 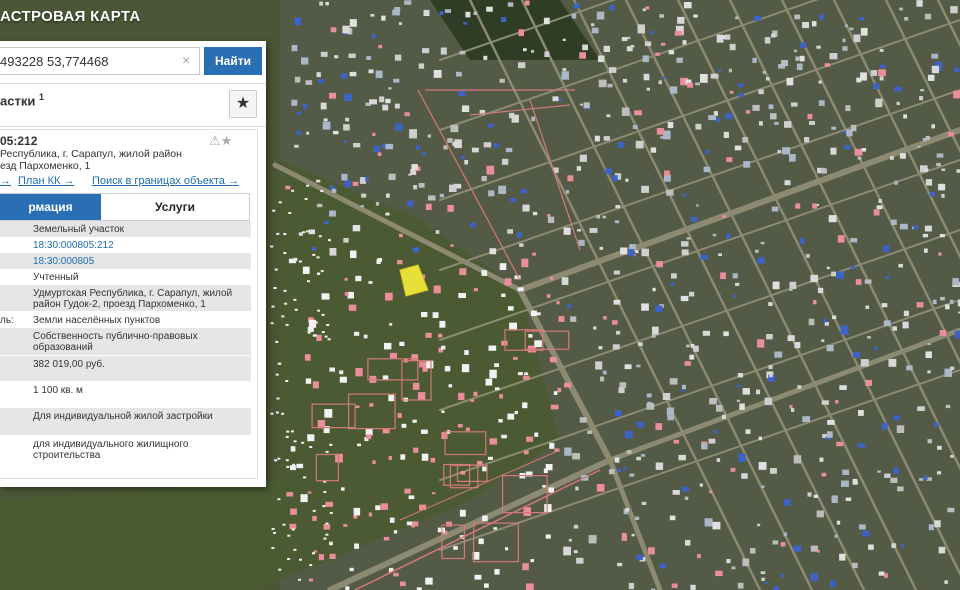 I want to click on attribute-value: 18:30:000805, so click(x=140, y=261).